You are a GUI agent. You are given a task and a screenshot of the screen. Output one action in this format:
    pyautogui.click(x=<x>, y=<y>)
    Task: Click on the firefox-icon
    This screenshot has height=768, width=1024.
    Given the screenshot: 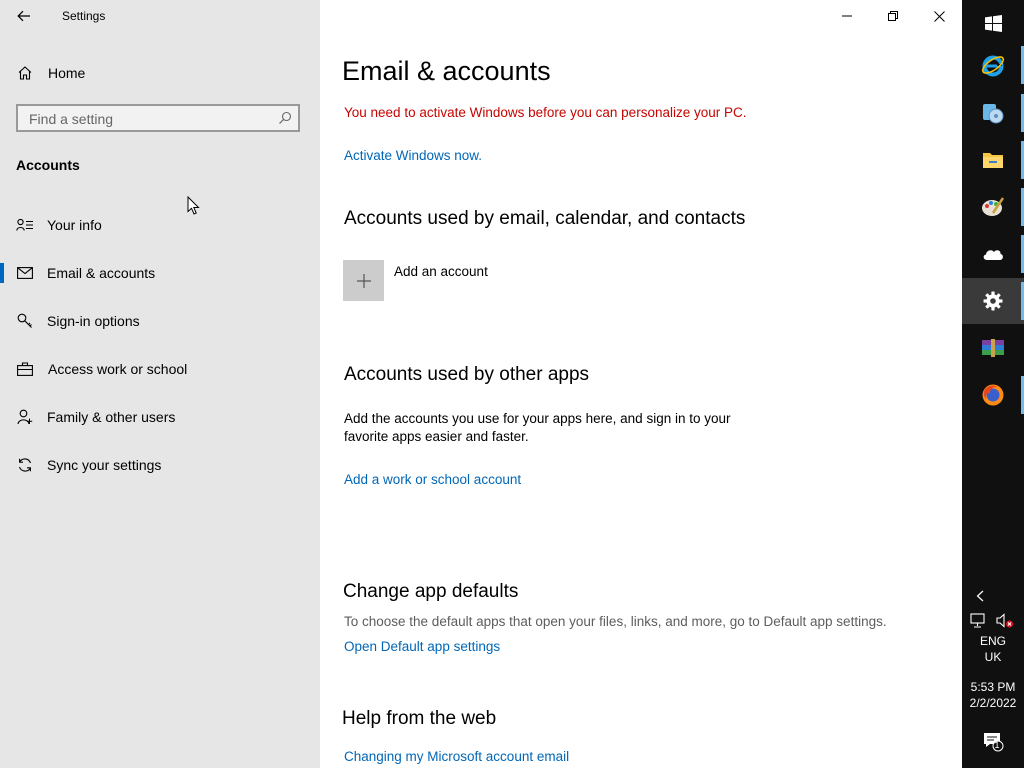 What is the action you would take?
    pyautogui.click(x=993, y=395)
    